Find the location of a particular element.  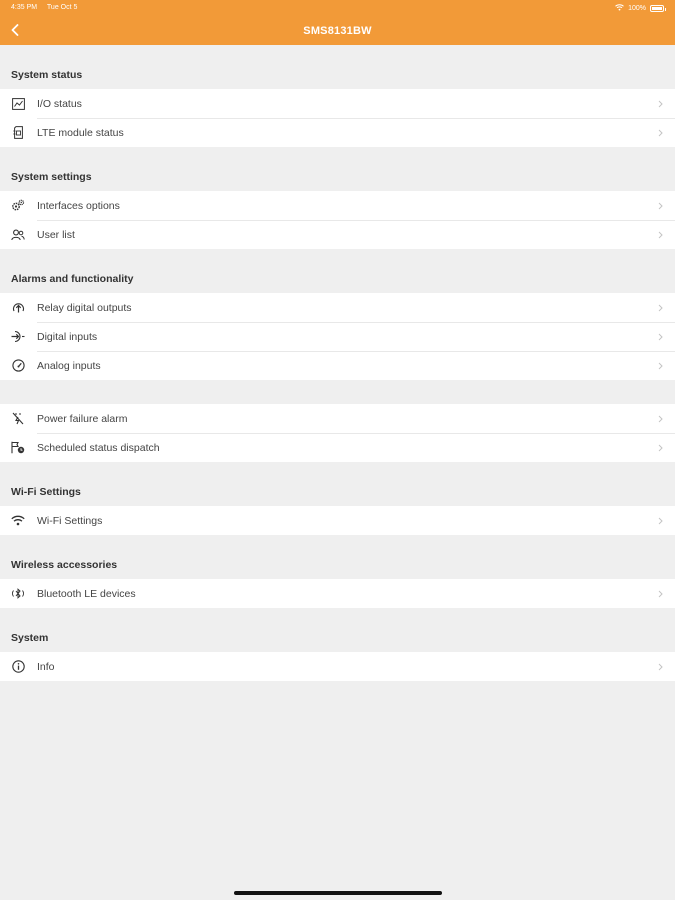

group-wifi-settings: Wi-Fi Settings is located at coordinates (337, 520).